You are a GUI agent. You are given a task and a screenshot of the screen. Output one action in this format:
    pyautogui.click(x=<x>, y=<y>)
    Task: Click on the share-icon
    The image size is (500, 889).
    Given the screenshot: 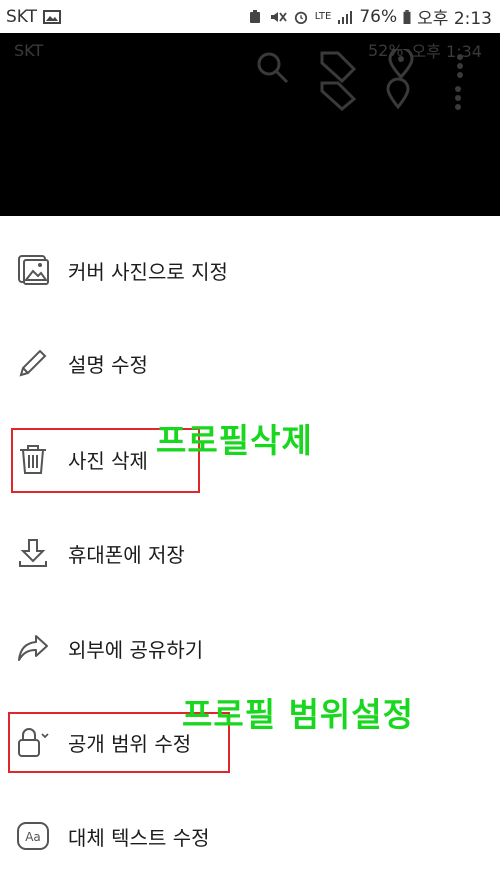 What is the action you would take?
    pyautogui.click(x=33, y=648)
    